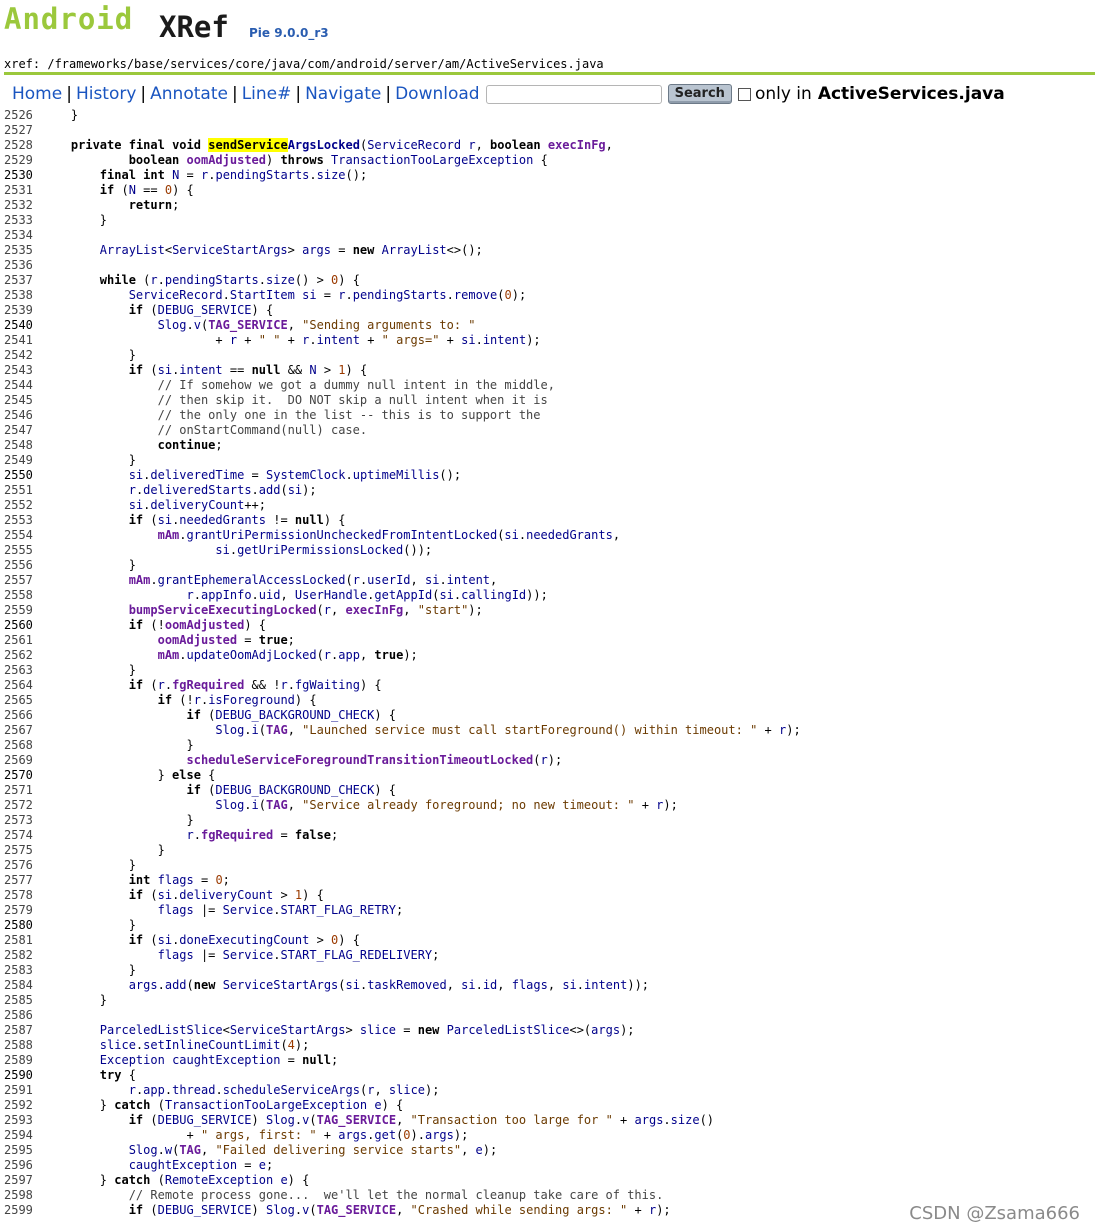 The width and height of the screenshot is (1095, 1229). What do you see at coordinates (547, 235) in the screenshot?
I see `code-line: 2534` at bounding box center [547, 235].